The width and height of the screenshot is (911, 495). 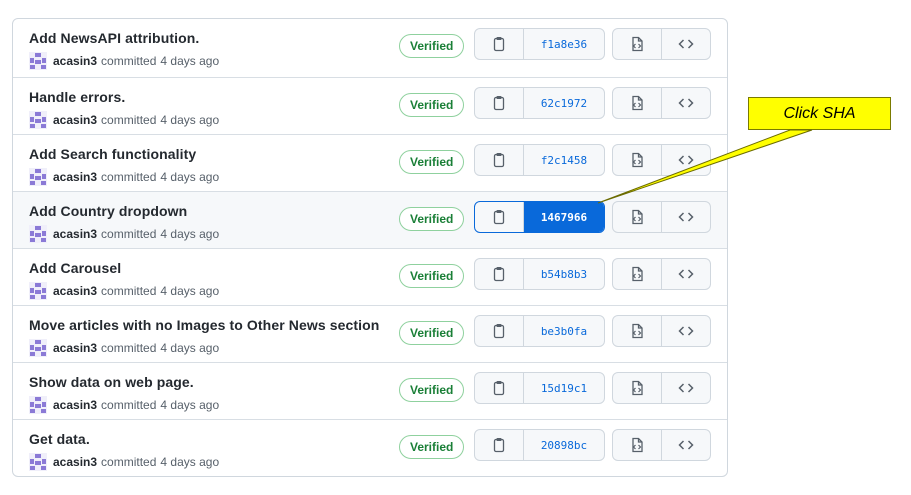 I want to click on callout-pointer, so click(x=705, y=166).